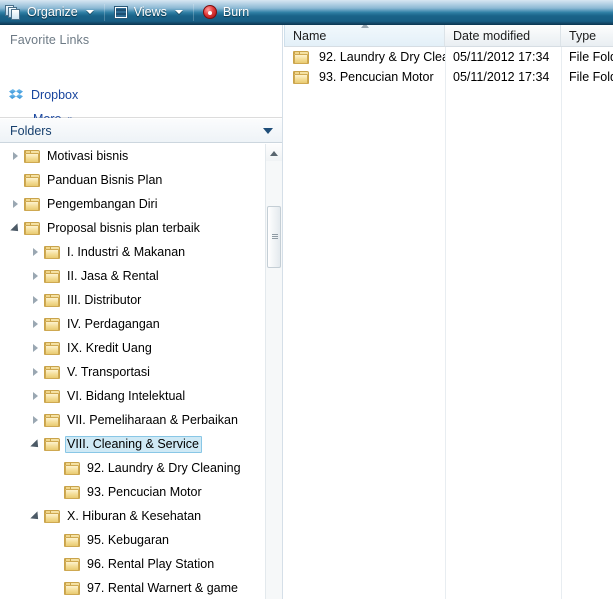 The height and width of the screenshot is (599, 613). I want to click on tree-item: 97. Rental Warnert & game, so click(141, 587).